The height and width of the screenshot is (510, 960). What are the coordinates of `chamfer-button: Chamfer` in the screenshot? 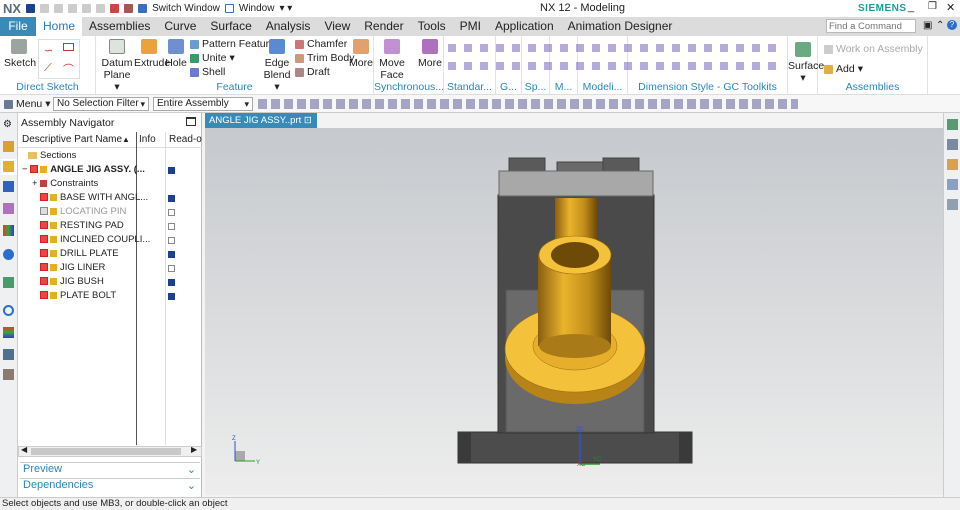 It's located at (321, 44).